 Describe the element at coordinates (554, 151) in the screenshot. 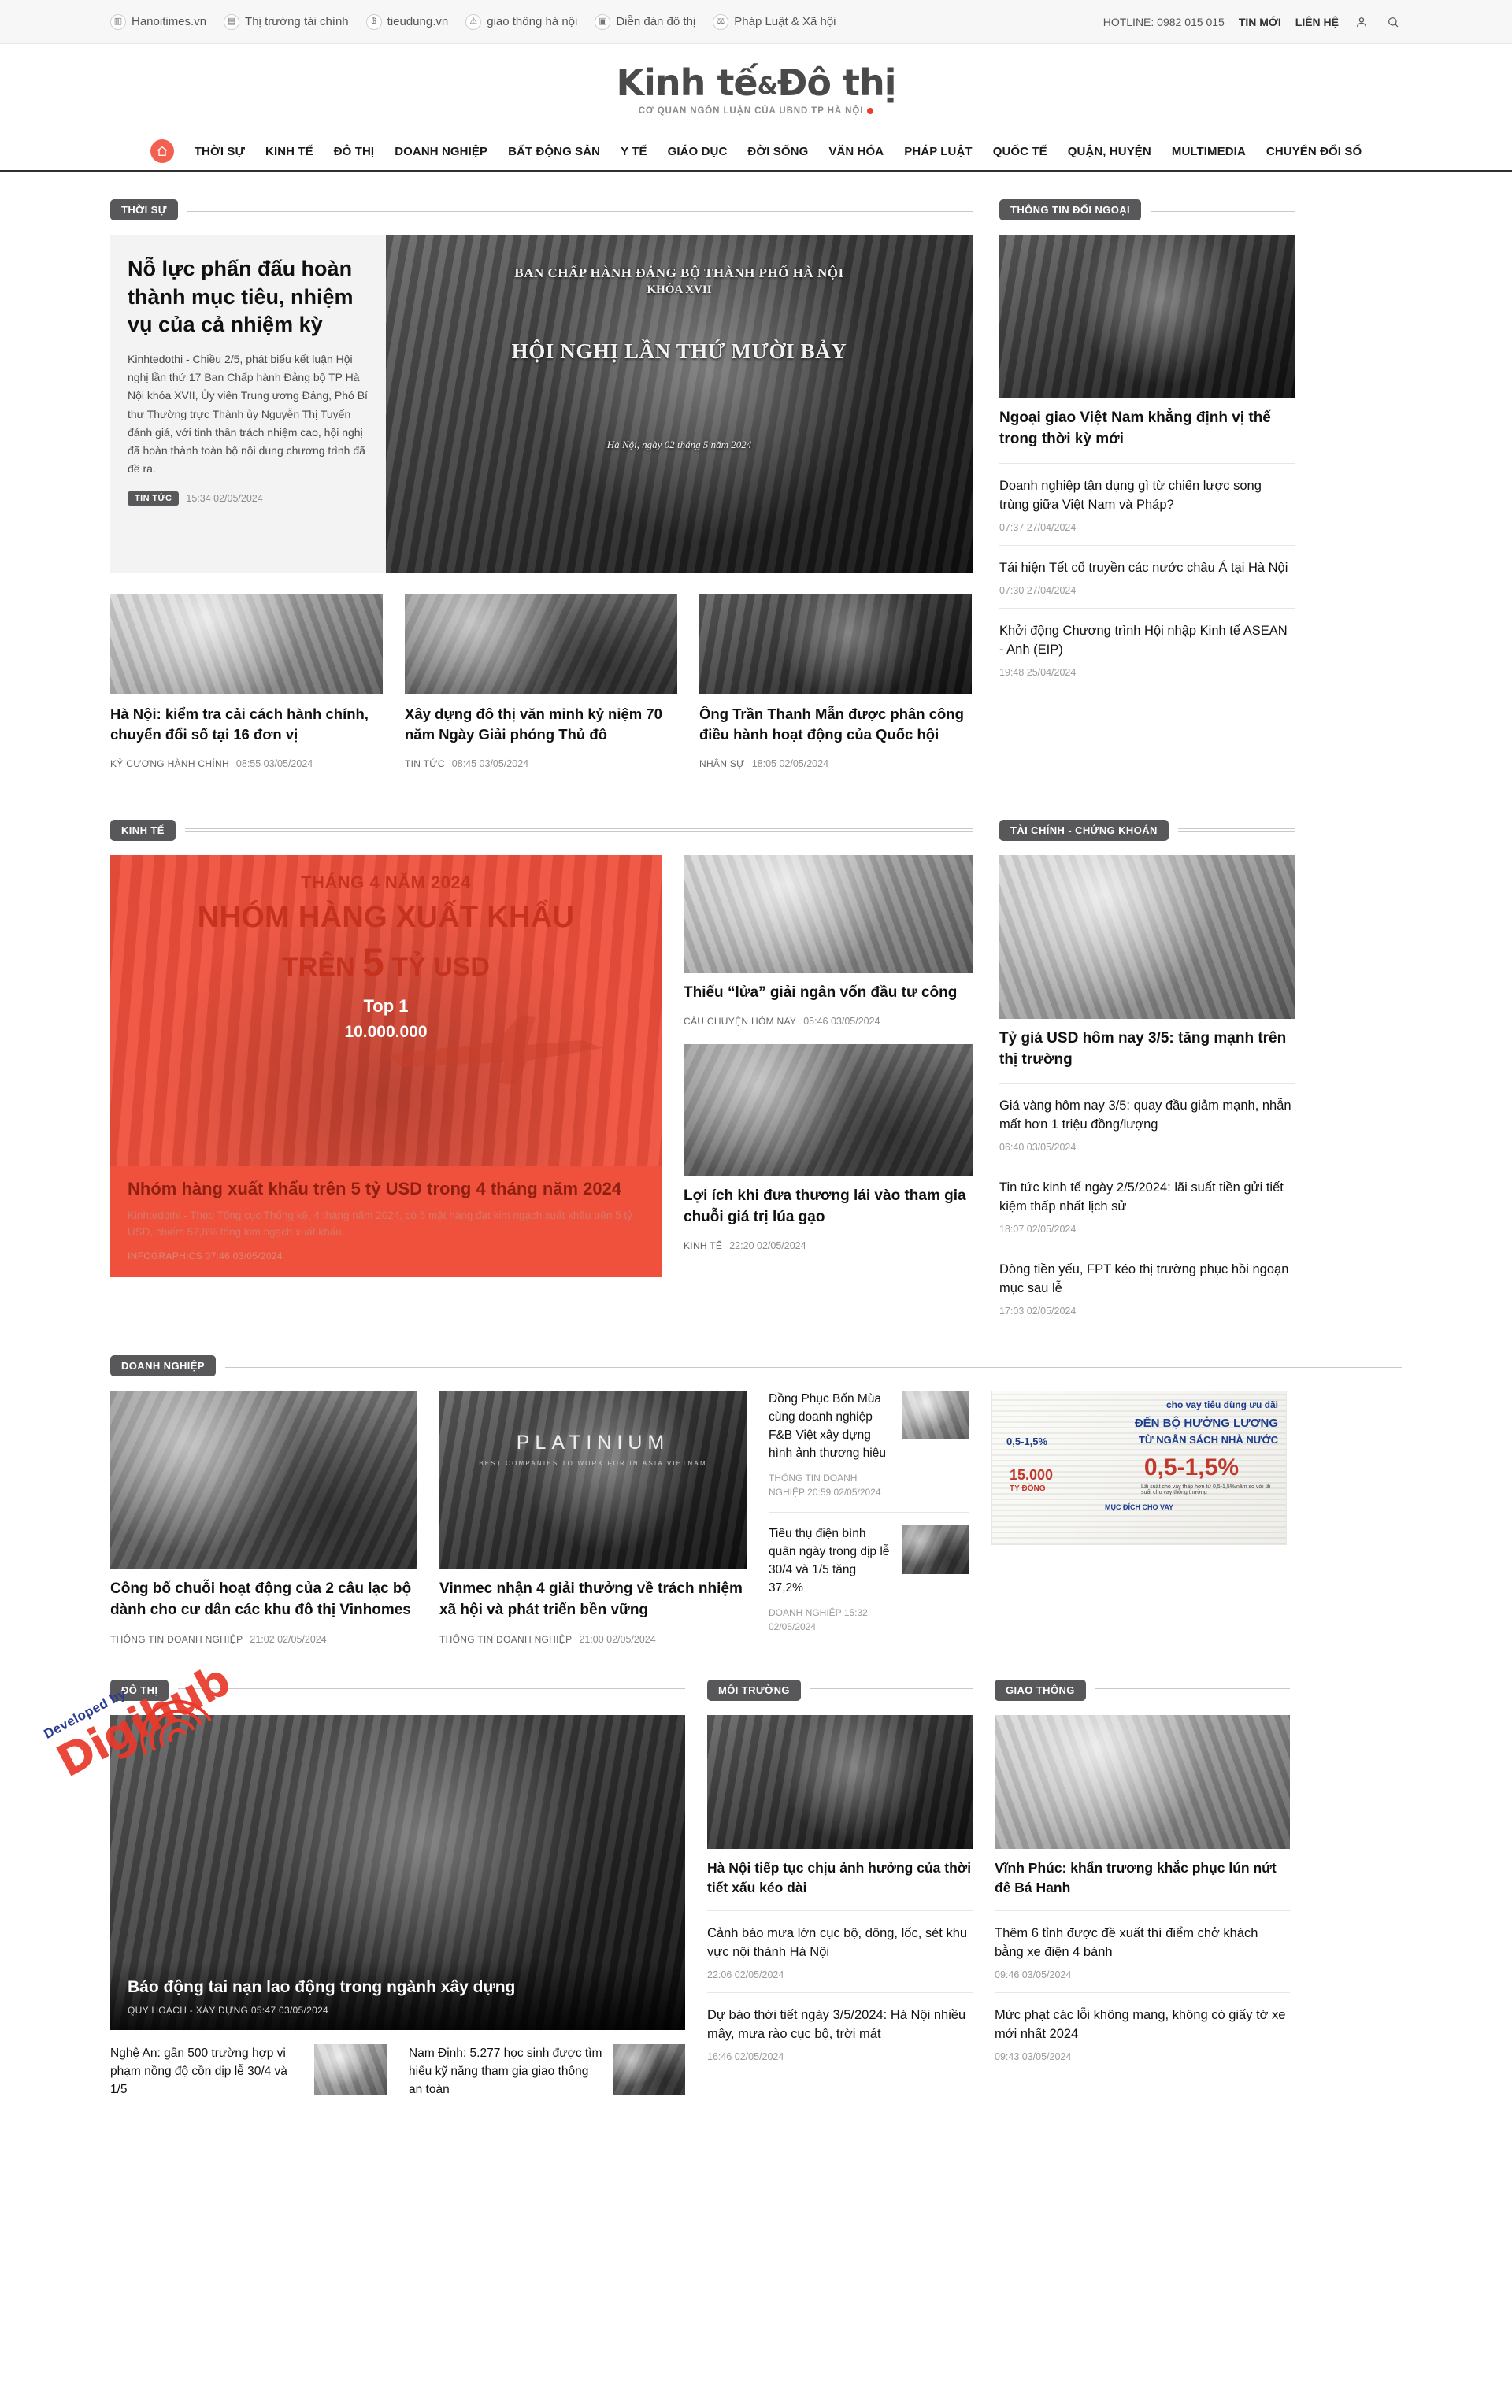

I see `nav-item-bat-dong-san: BẤT ĐỘNG SẢN` at that location.